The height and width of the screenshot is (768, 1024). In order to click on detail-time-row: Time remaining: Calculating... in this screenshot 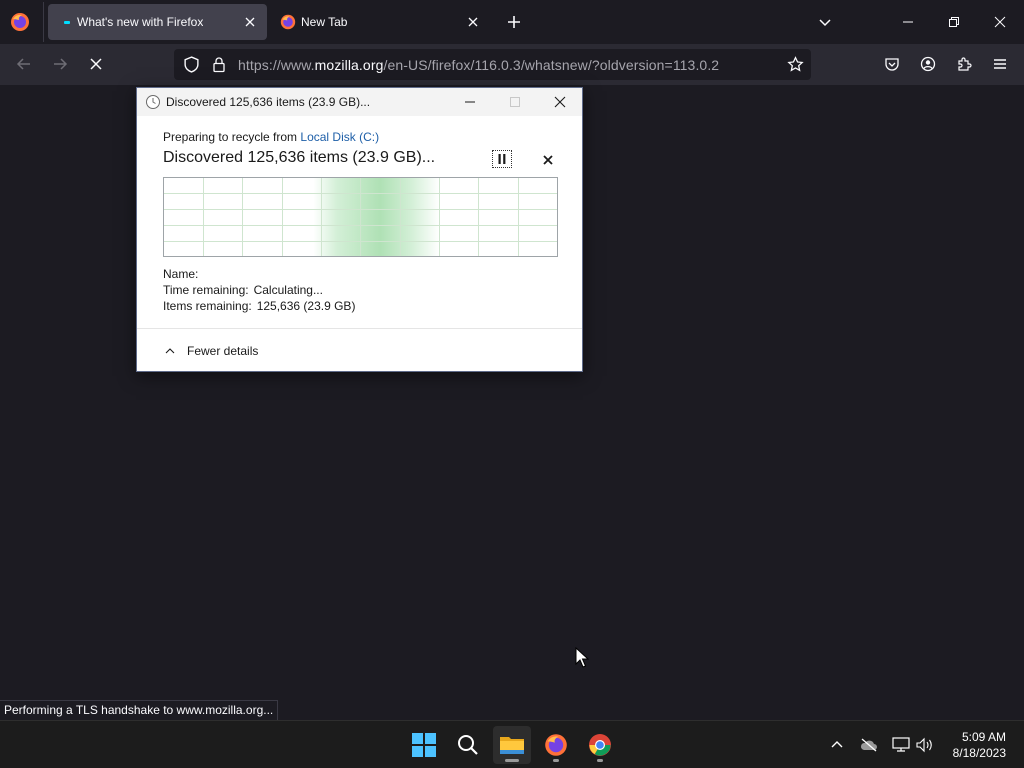, I will do `click(243, 290)`.